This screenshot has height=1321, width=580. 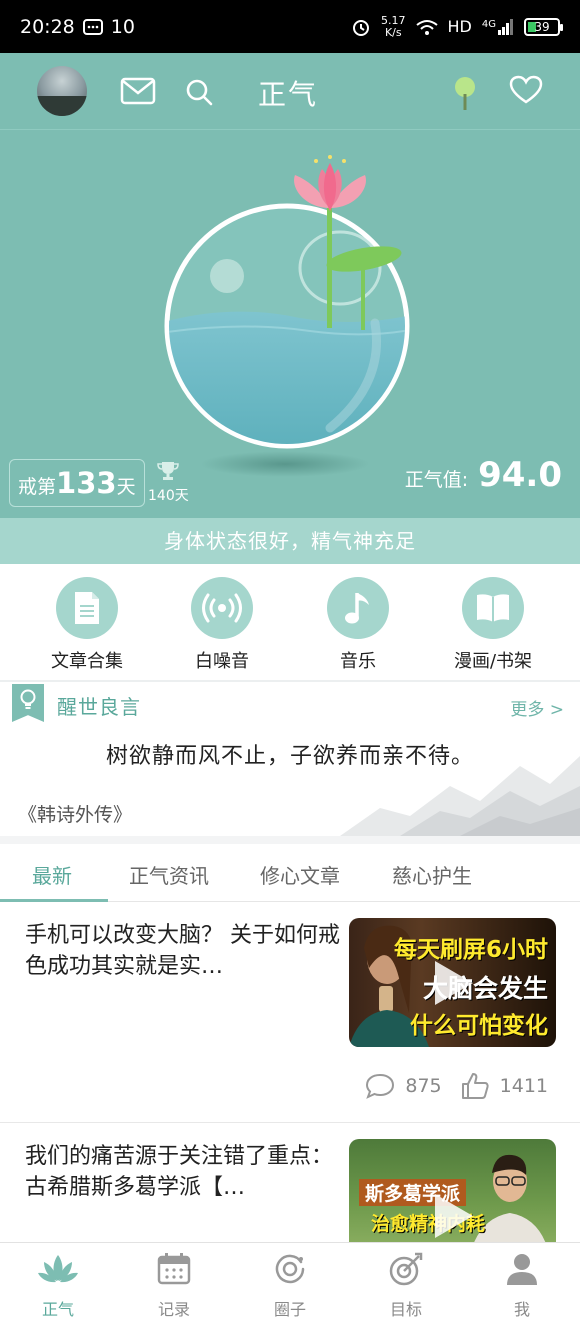 What do you see at coordinates (290, 1269) in the screenshot?
I see `circle-icon` at bounding box center [290, 1269].